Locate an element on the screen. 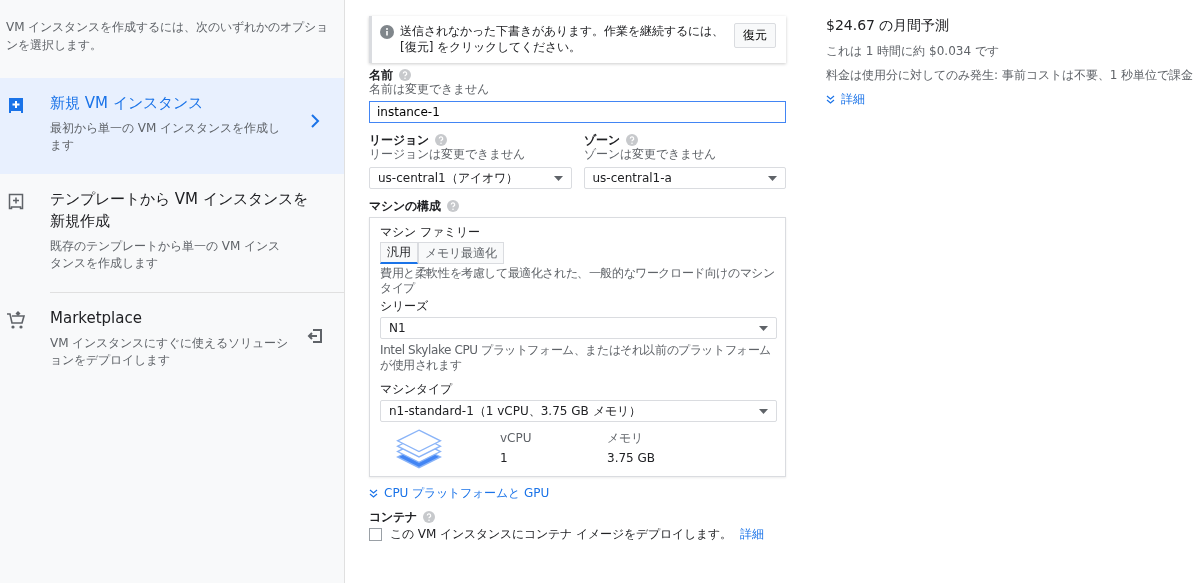 This screenshot has height=583, width=1200. dropdown: us-central1（アイオワ） is located at coordinates (470, 178).